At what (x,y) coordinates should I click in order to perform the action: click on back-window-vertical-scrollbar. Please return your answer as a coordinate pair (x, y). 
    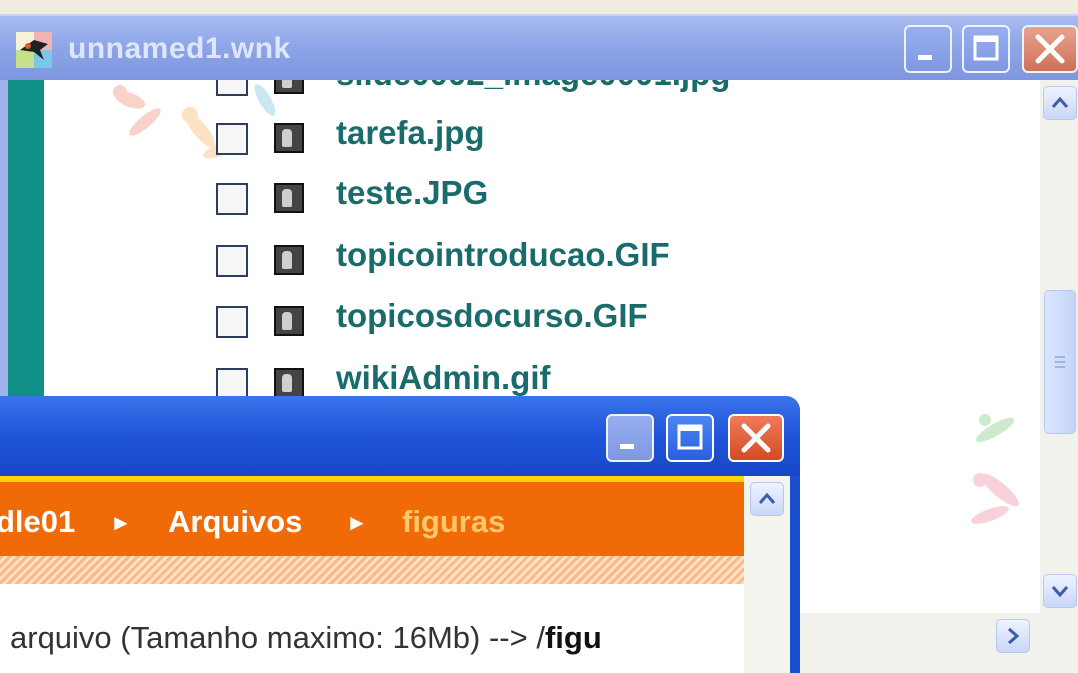
    Looking at the image, I should click on (1059, 346).